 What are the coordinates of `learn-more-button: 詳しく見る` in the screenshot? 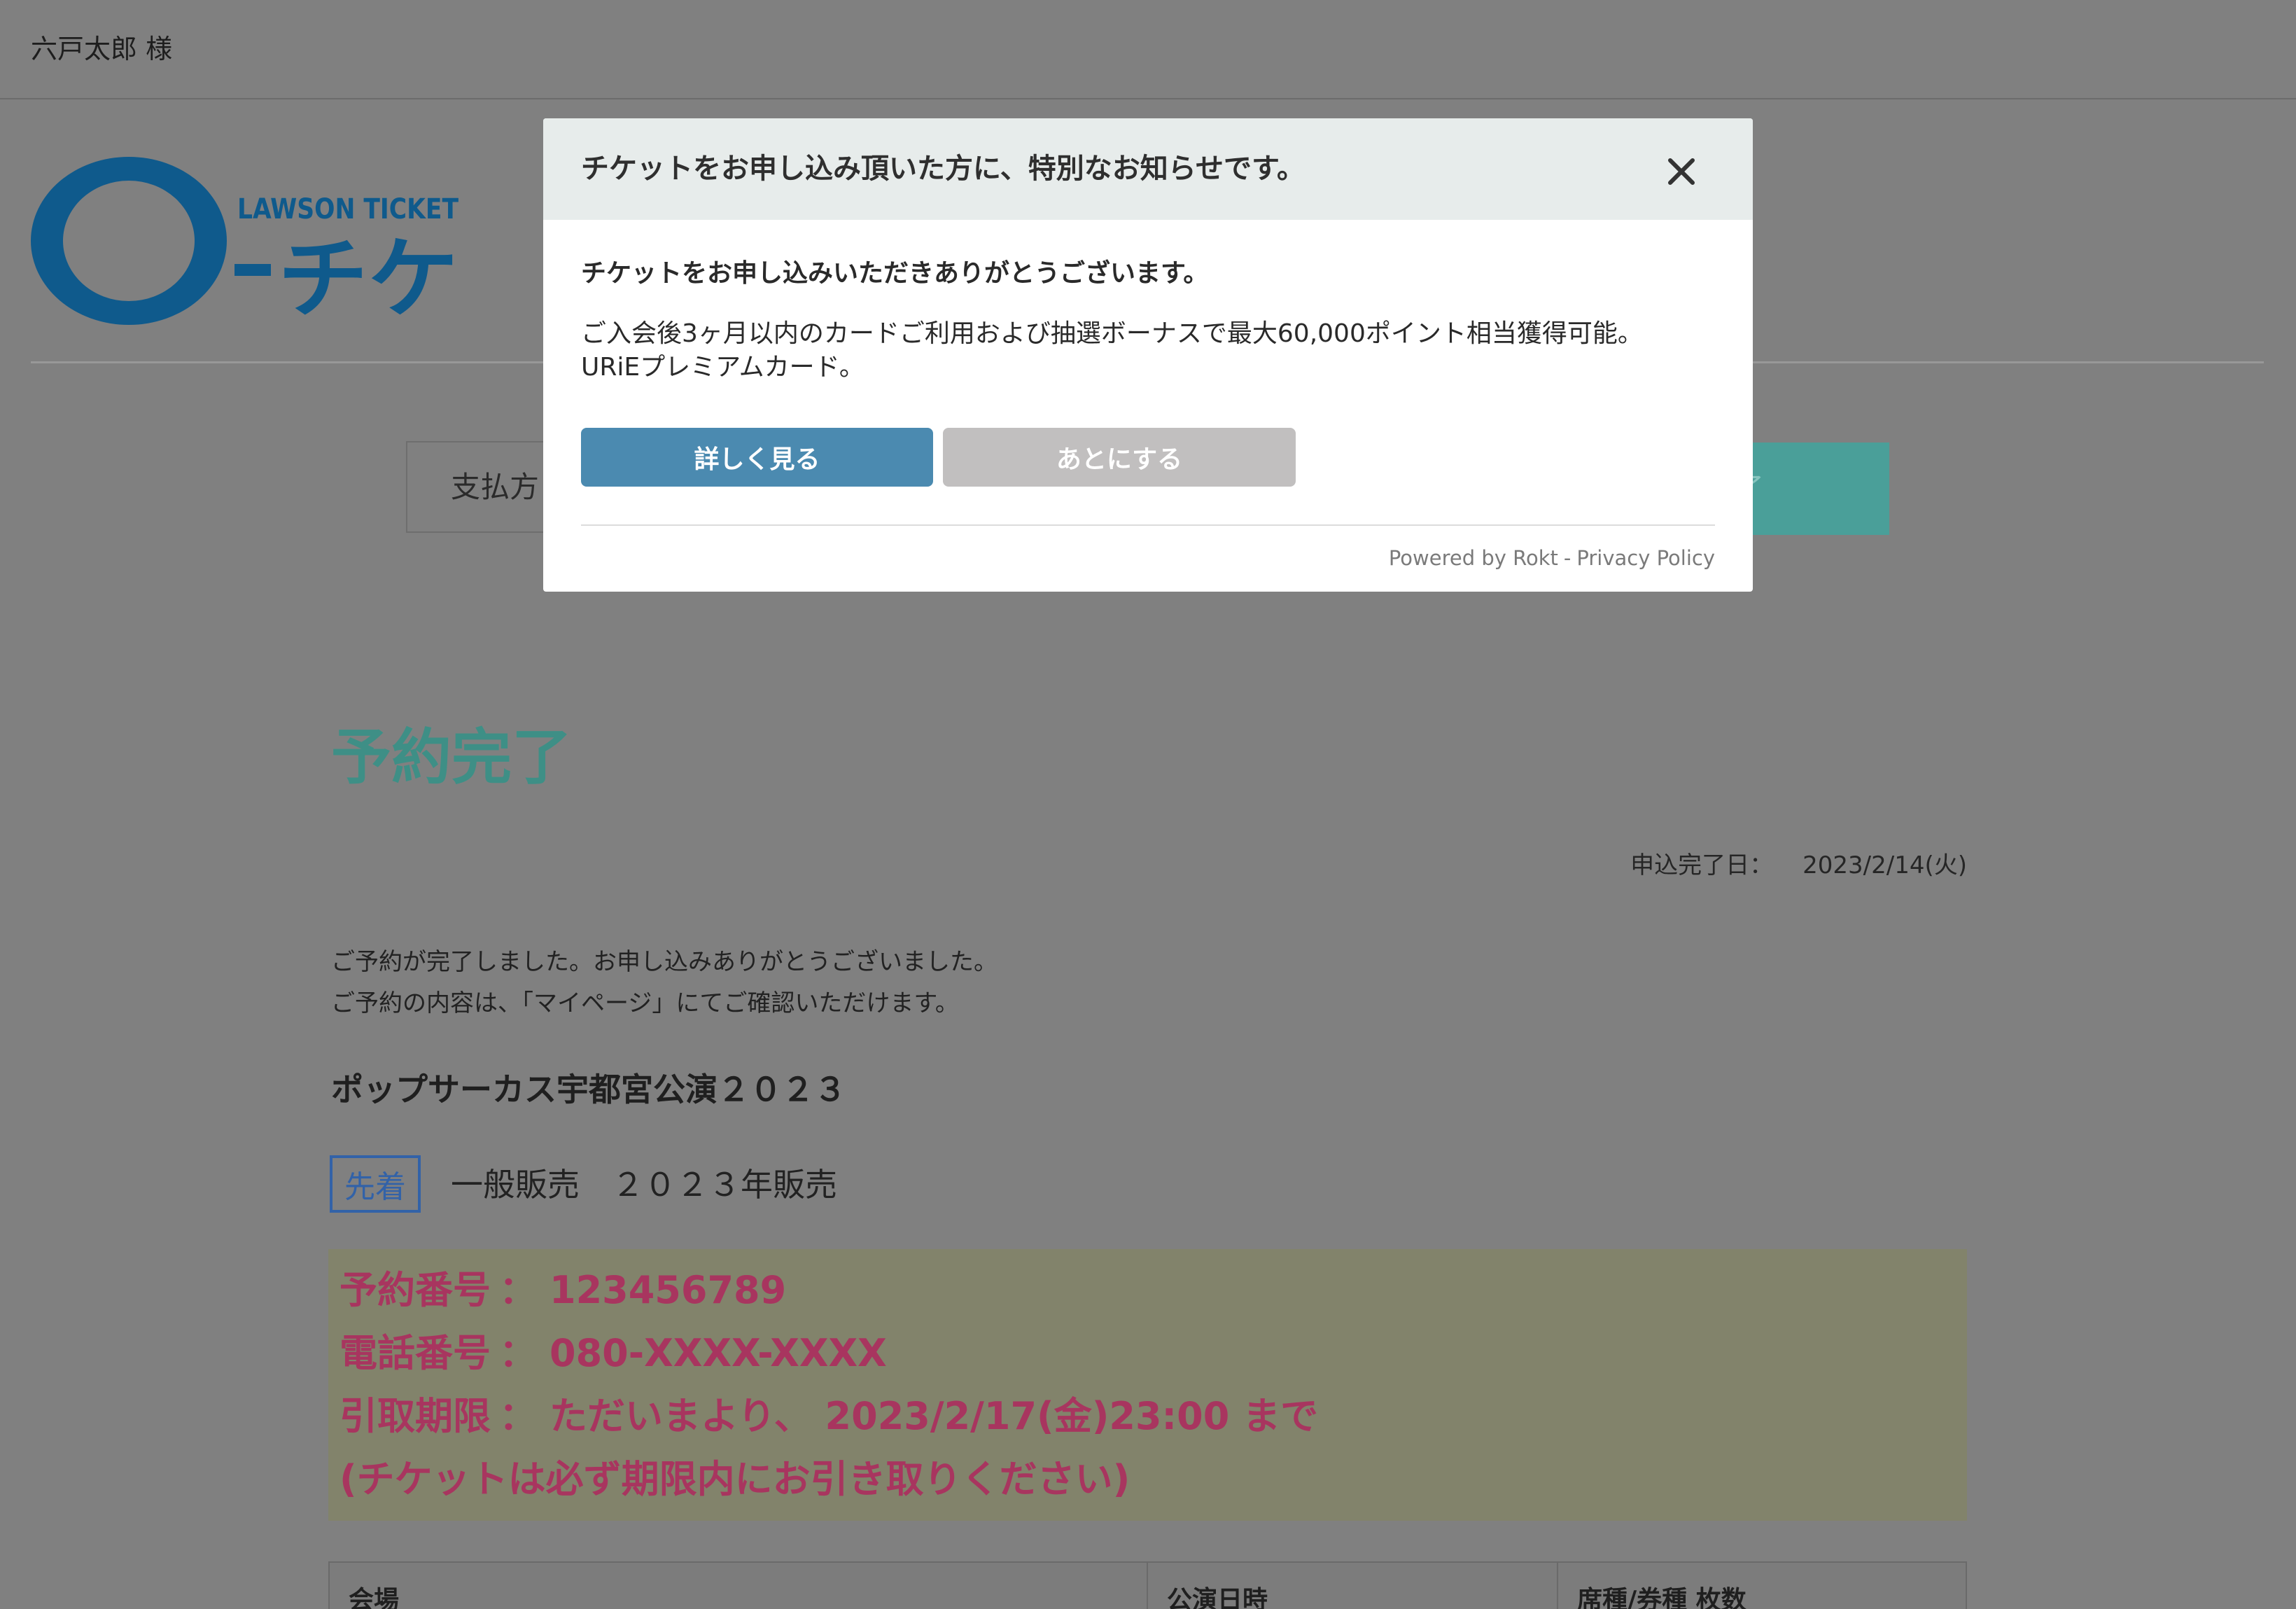 It's located at (757, 458).